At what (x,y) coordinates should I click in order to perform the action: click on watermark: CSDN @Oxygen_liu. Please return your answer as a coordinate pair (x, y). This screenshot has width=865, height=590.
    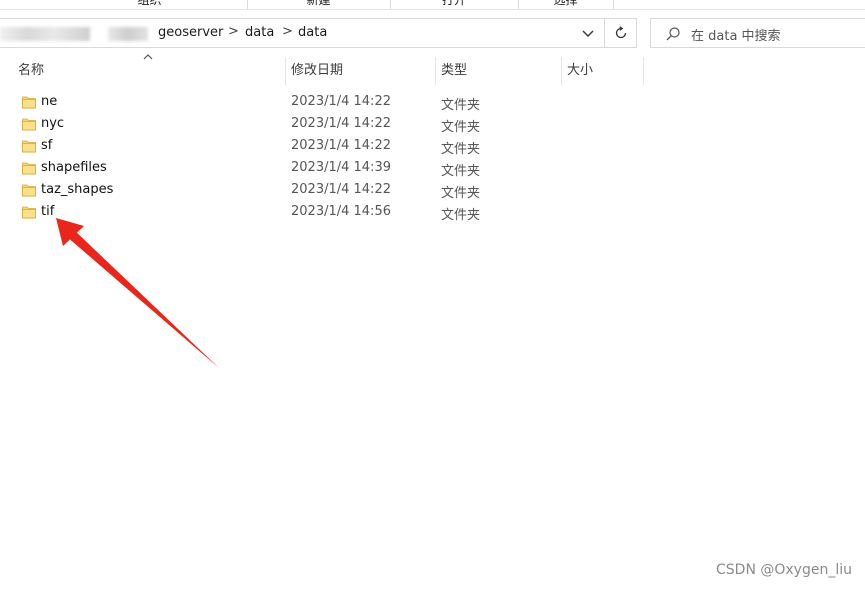
    Looking at the image, I should click on (784, 570).